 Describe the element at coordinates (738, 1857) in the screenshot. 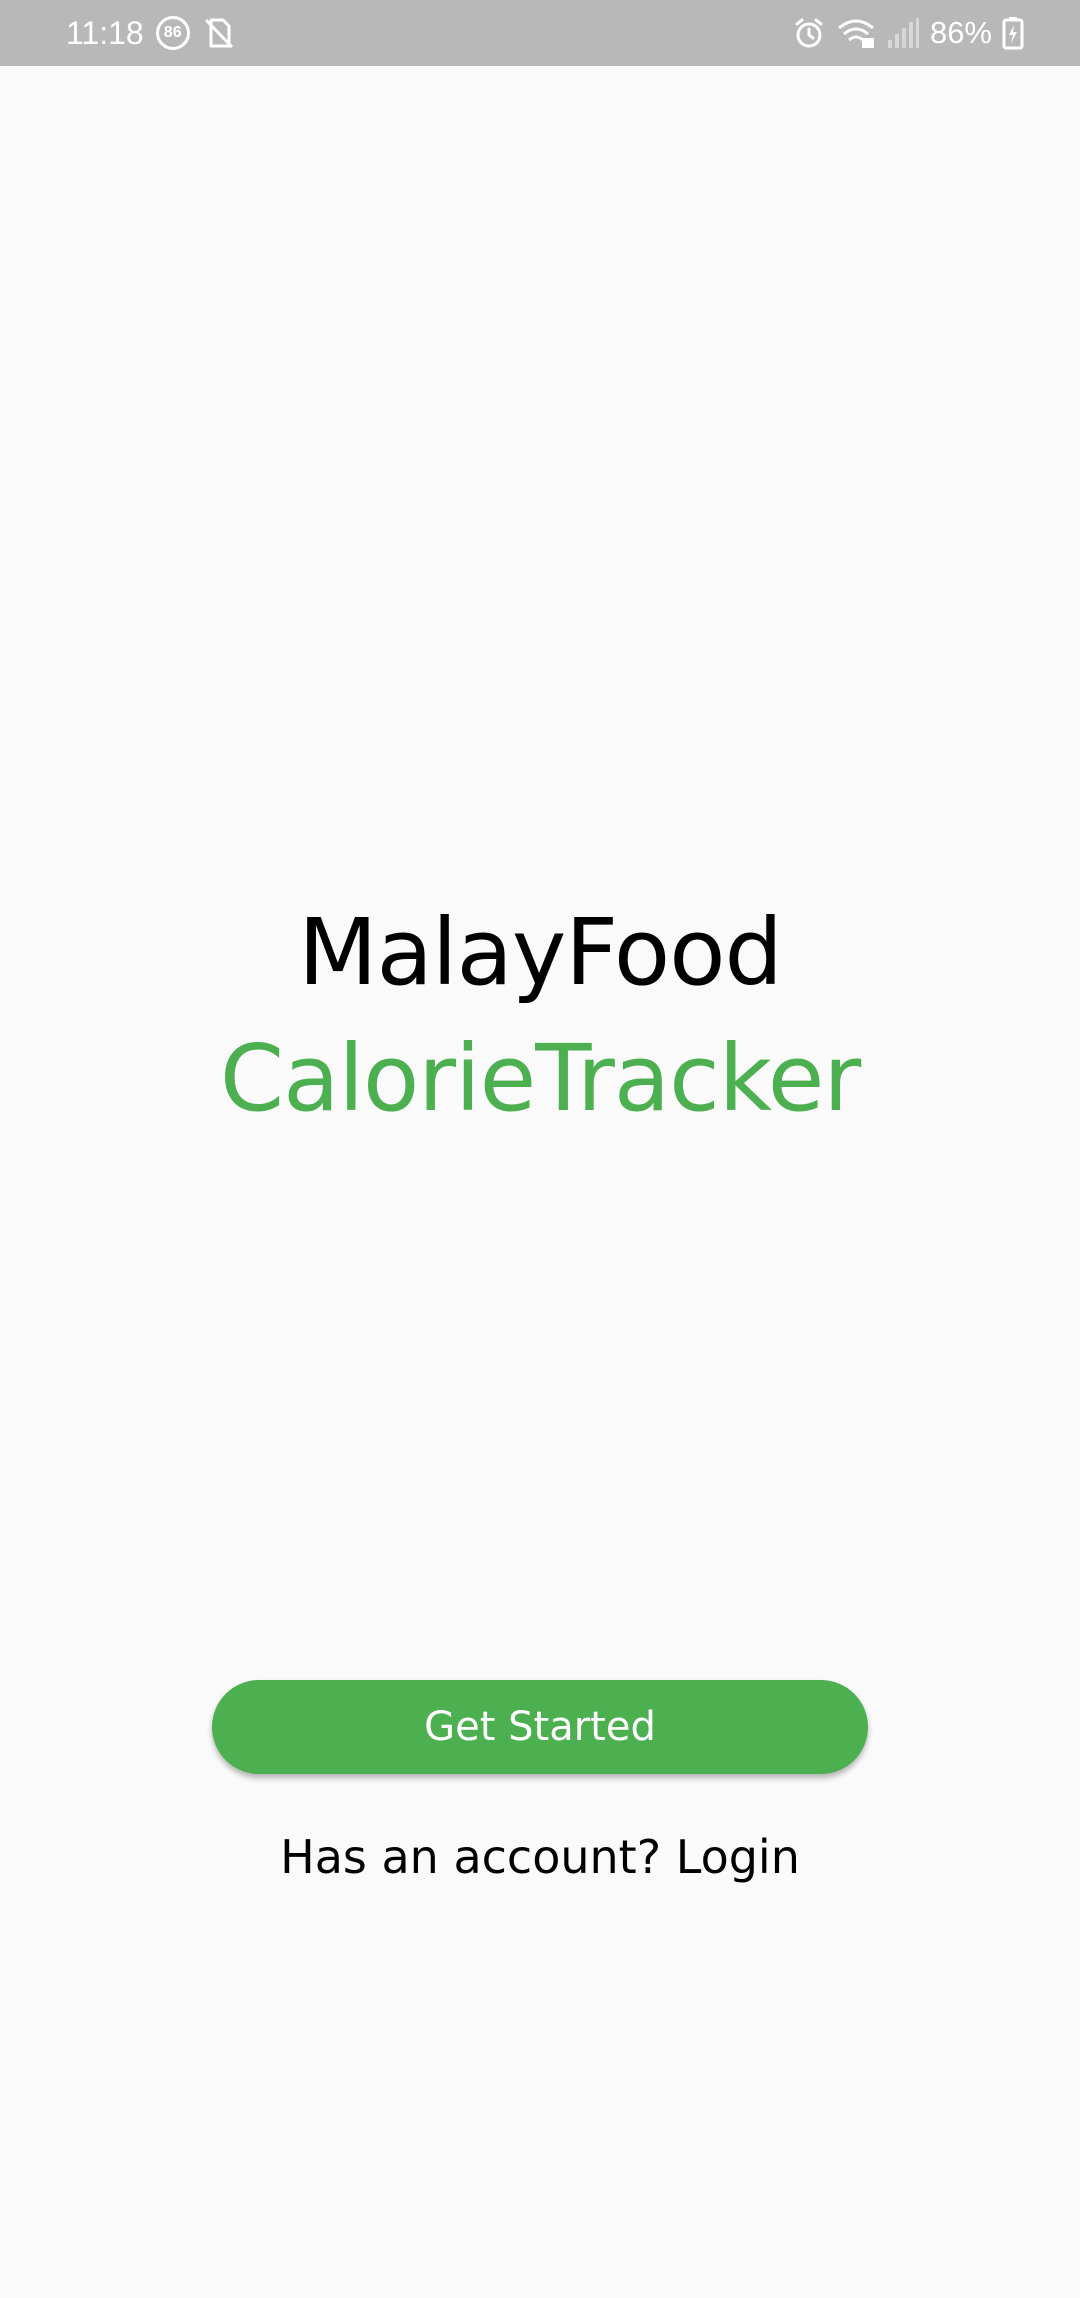

I see `login-link: Login` at that location.